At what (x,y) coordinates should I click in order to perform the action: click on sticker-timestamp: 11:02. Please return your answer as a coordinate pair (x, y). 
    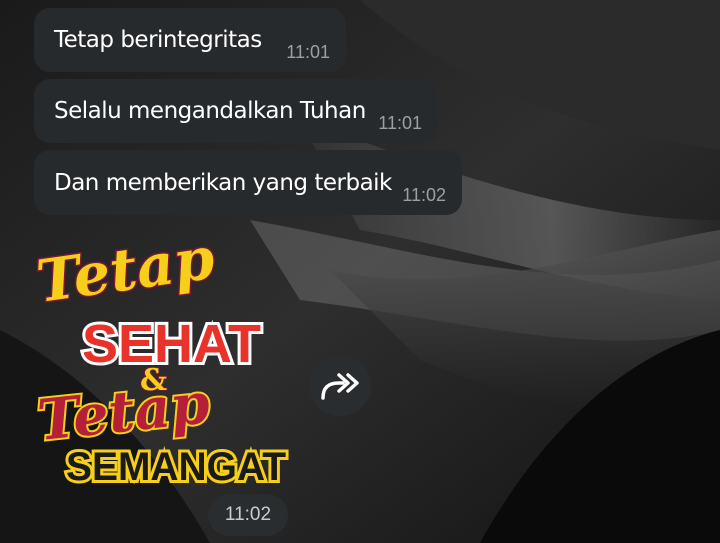
    Looking at the image, I should click on (248, 515).